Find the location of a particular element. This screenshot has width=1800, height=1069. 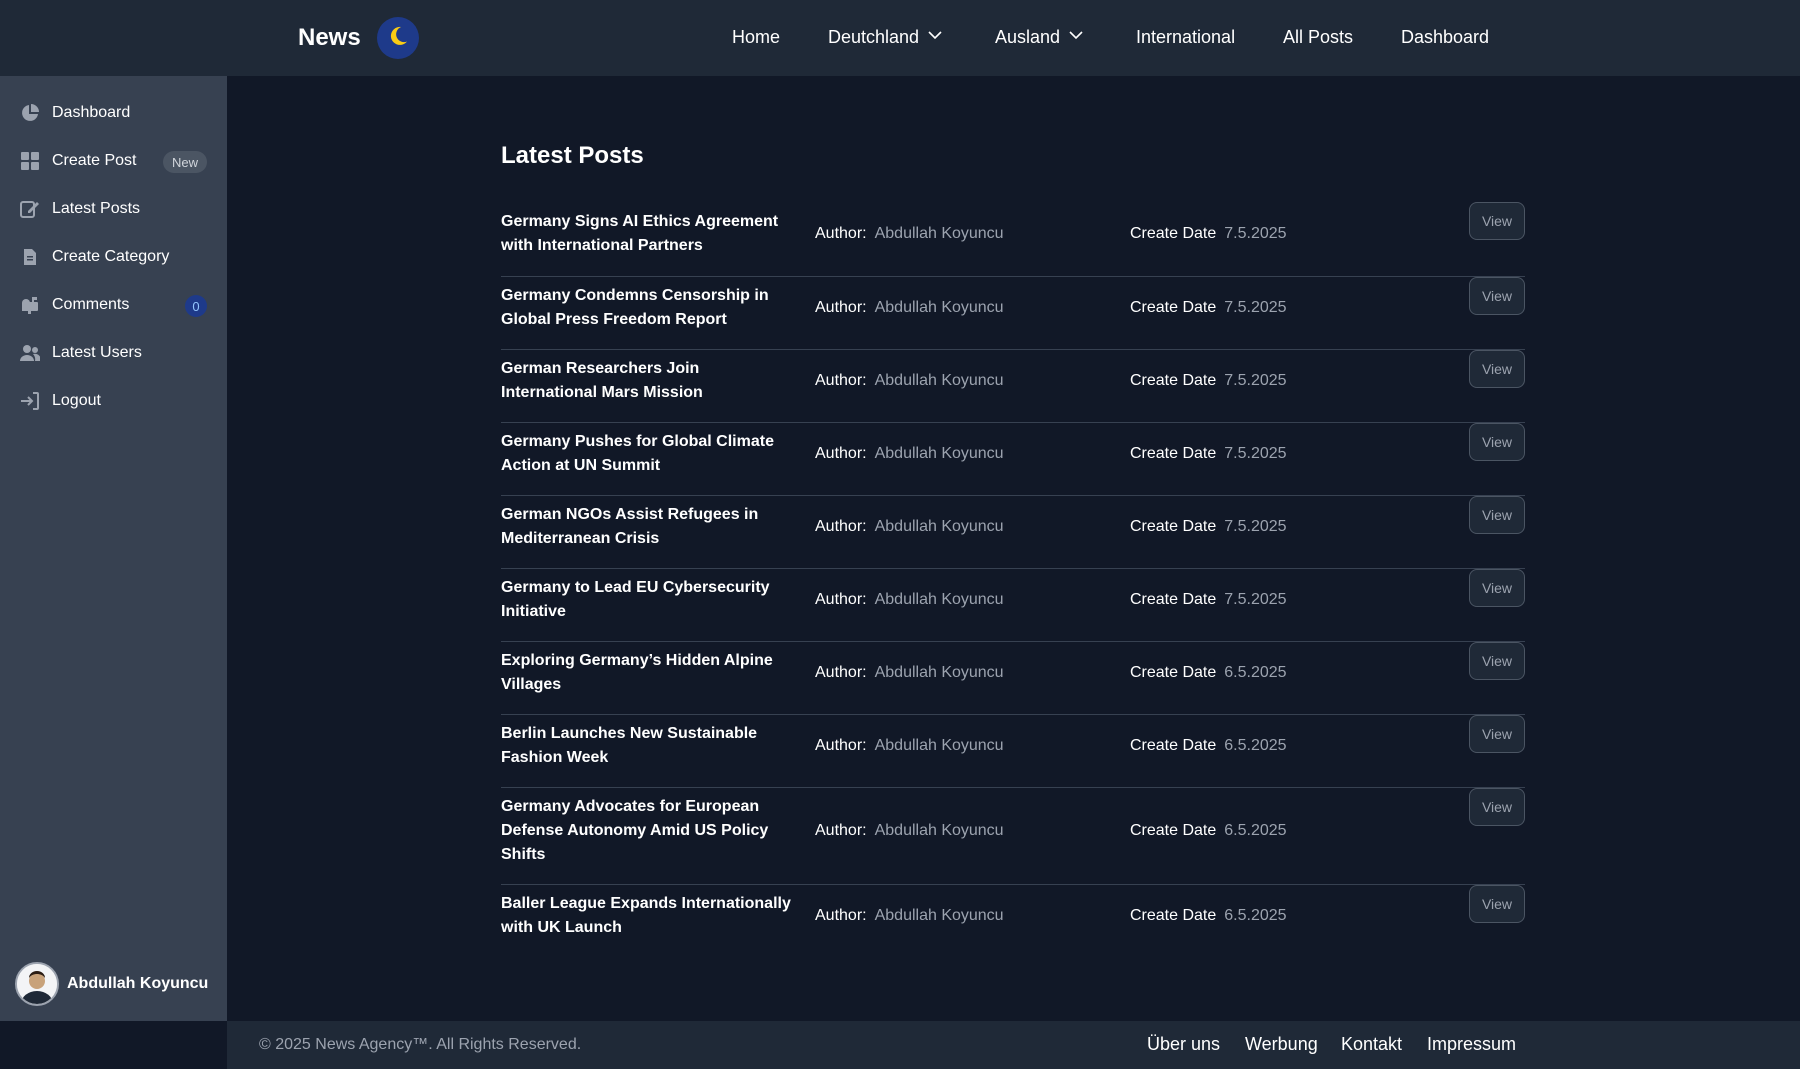

nav-international-label: International is located at coordinates (1186, 37).